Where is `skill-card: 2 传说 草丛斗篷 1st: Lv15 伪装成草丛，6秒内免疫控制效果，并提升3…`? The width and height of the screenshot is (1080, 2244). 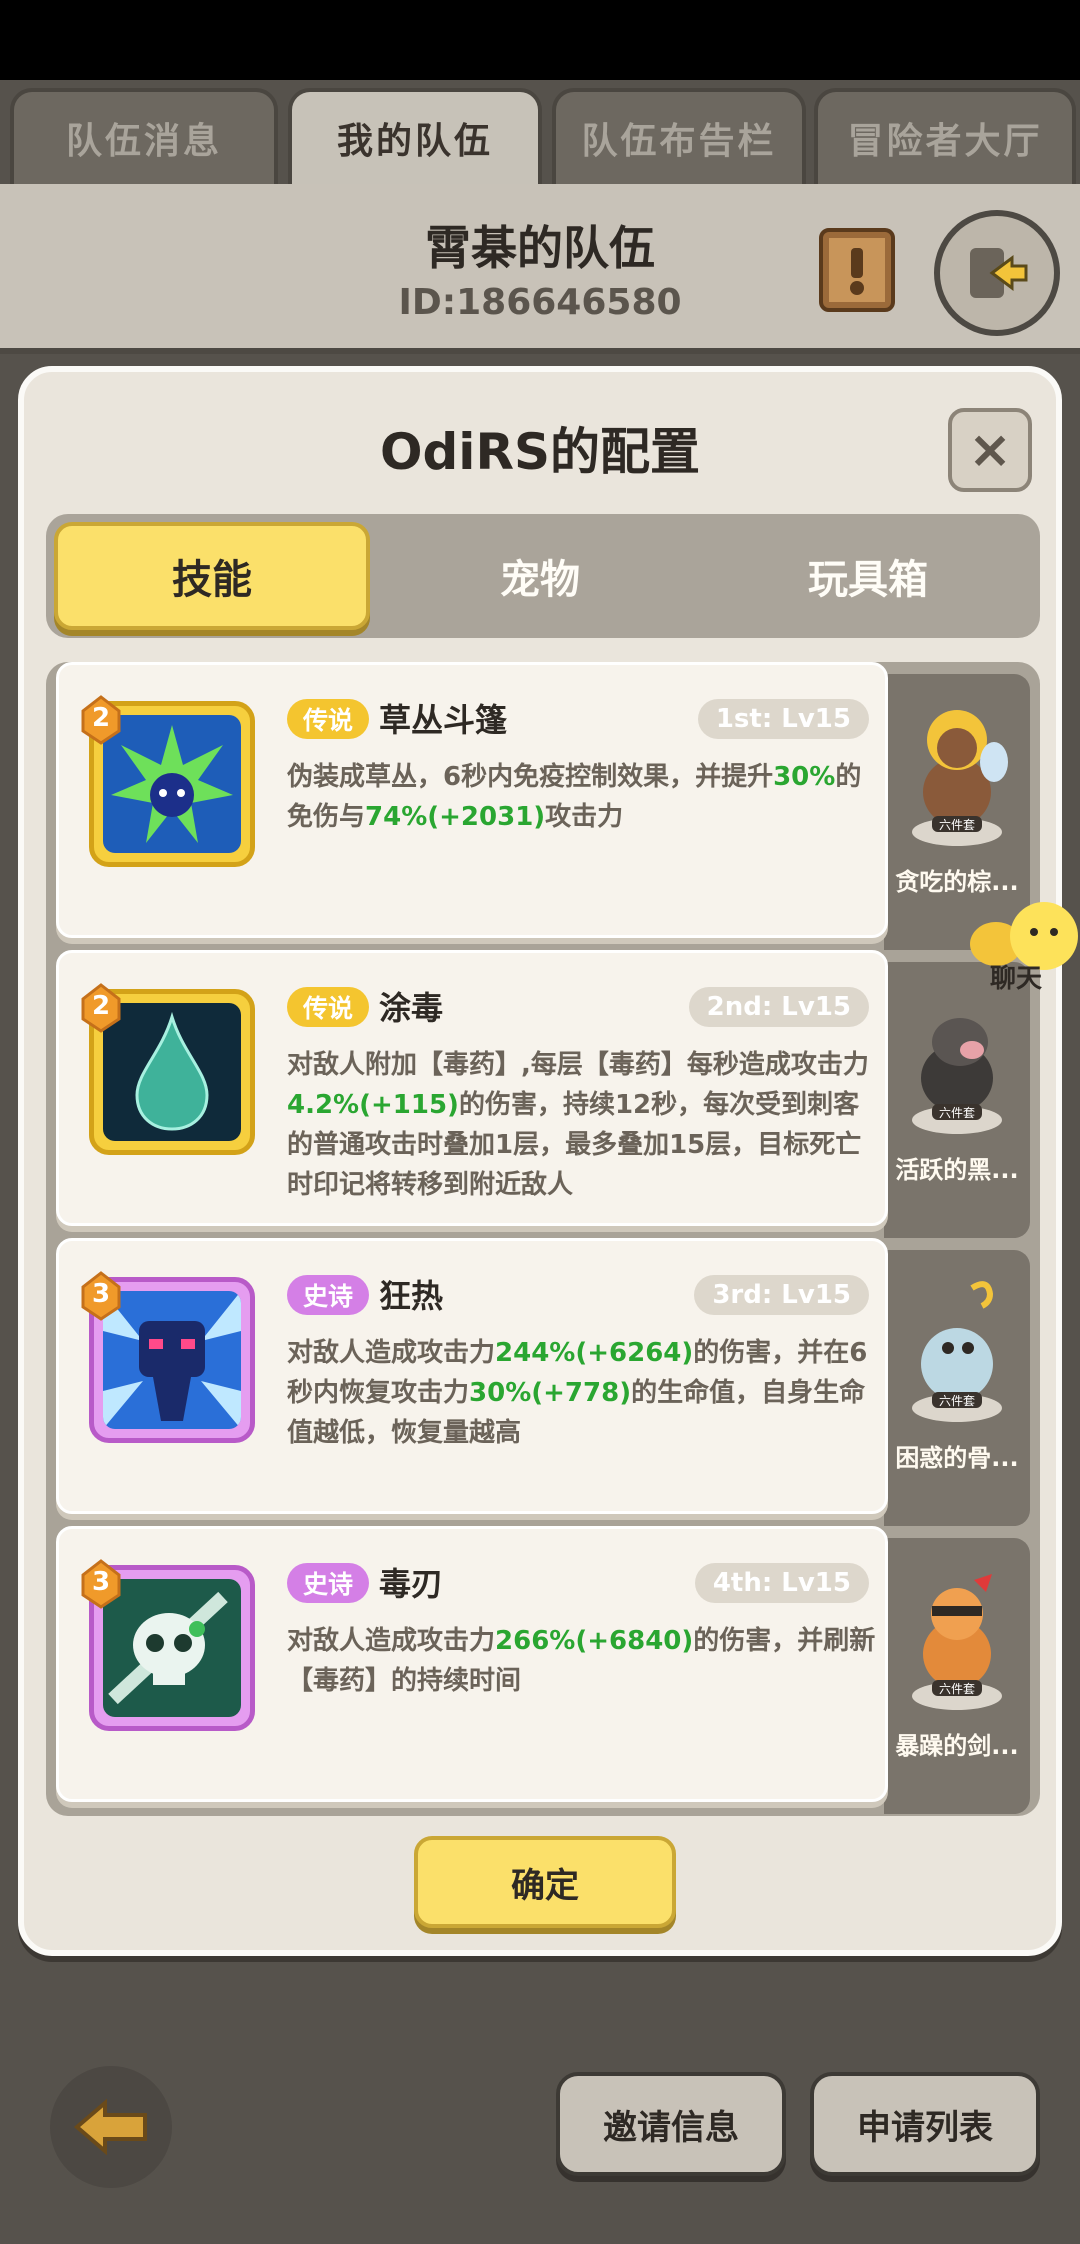
skill-card: 2 传说 草丛斗篷 1st: Lv15 伪装成草丛，6秒内免疫控制效果，并提升3… is located at coordinates (472, 800).